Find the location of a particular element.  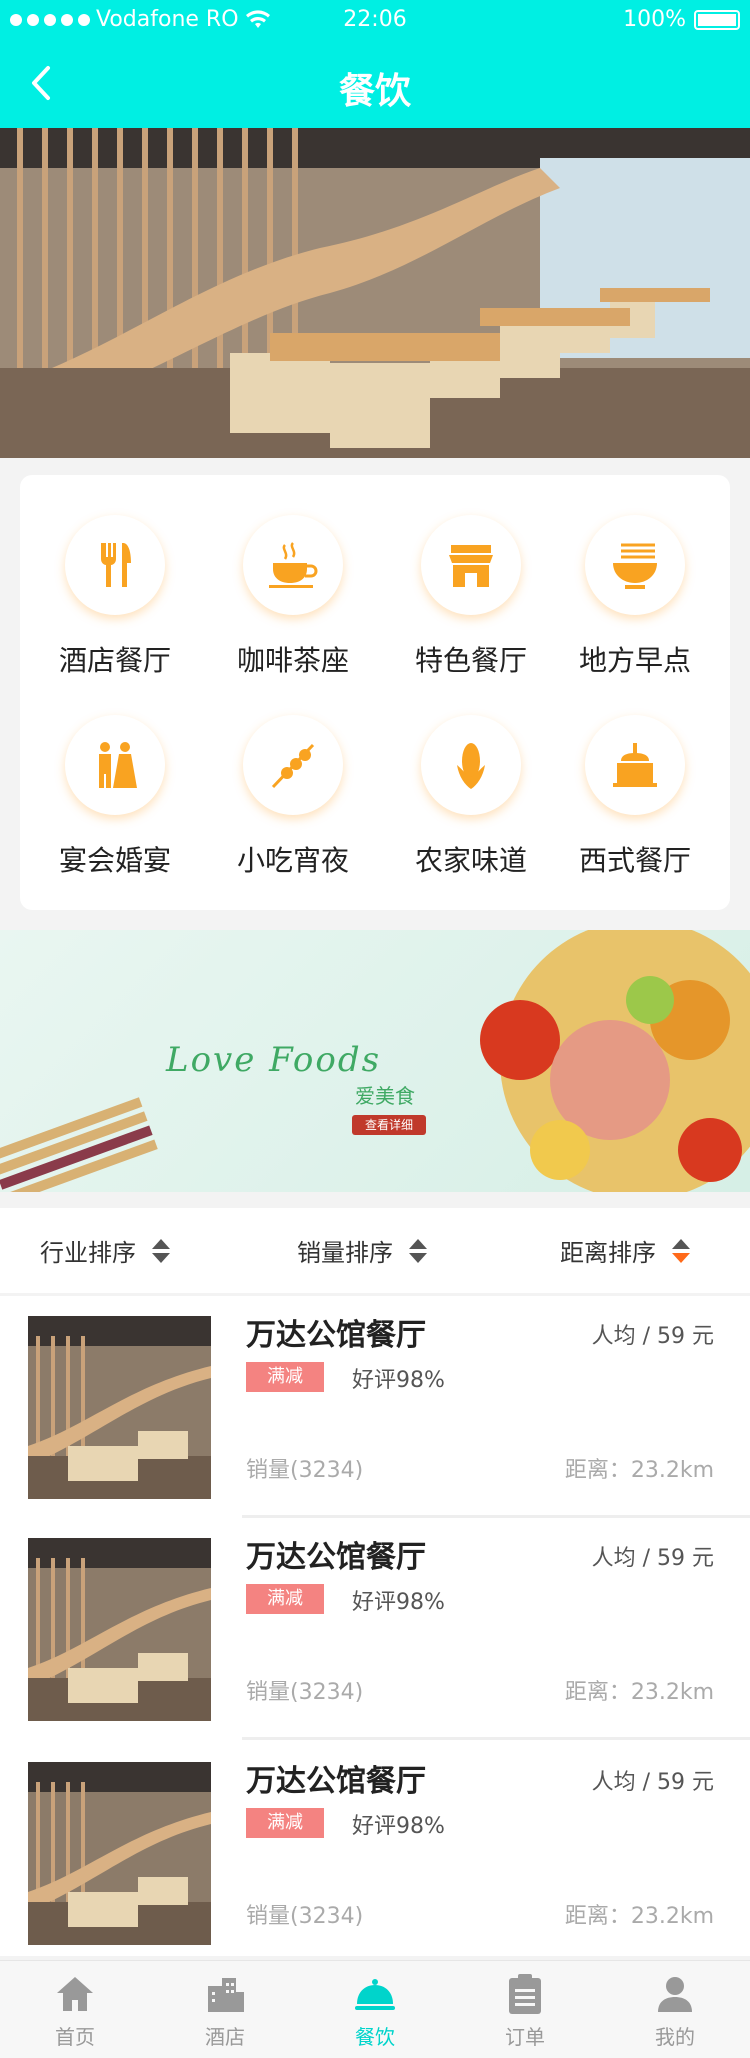

battery-percent: 100% is located at coordinates (654, 19).